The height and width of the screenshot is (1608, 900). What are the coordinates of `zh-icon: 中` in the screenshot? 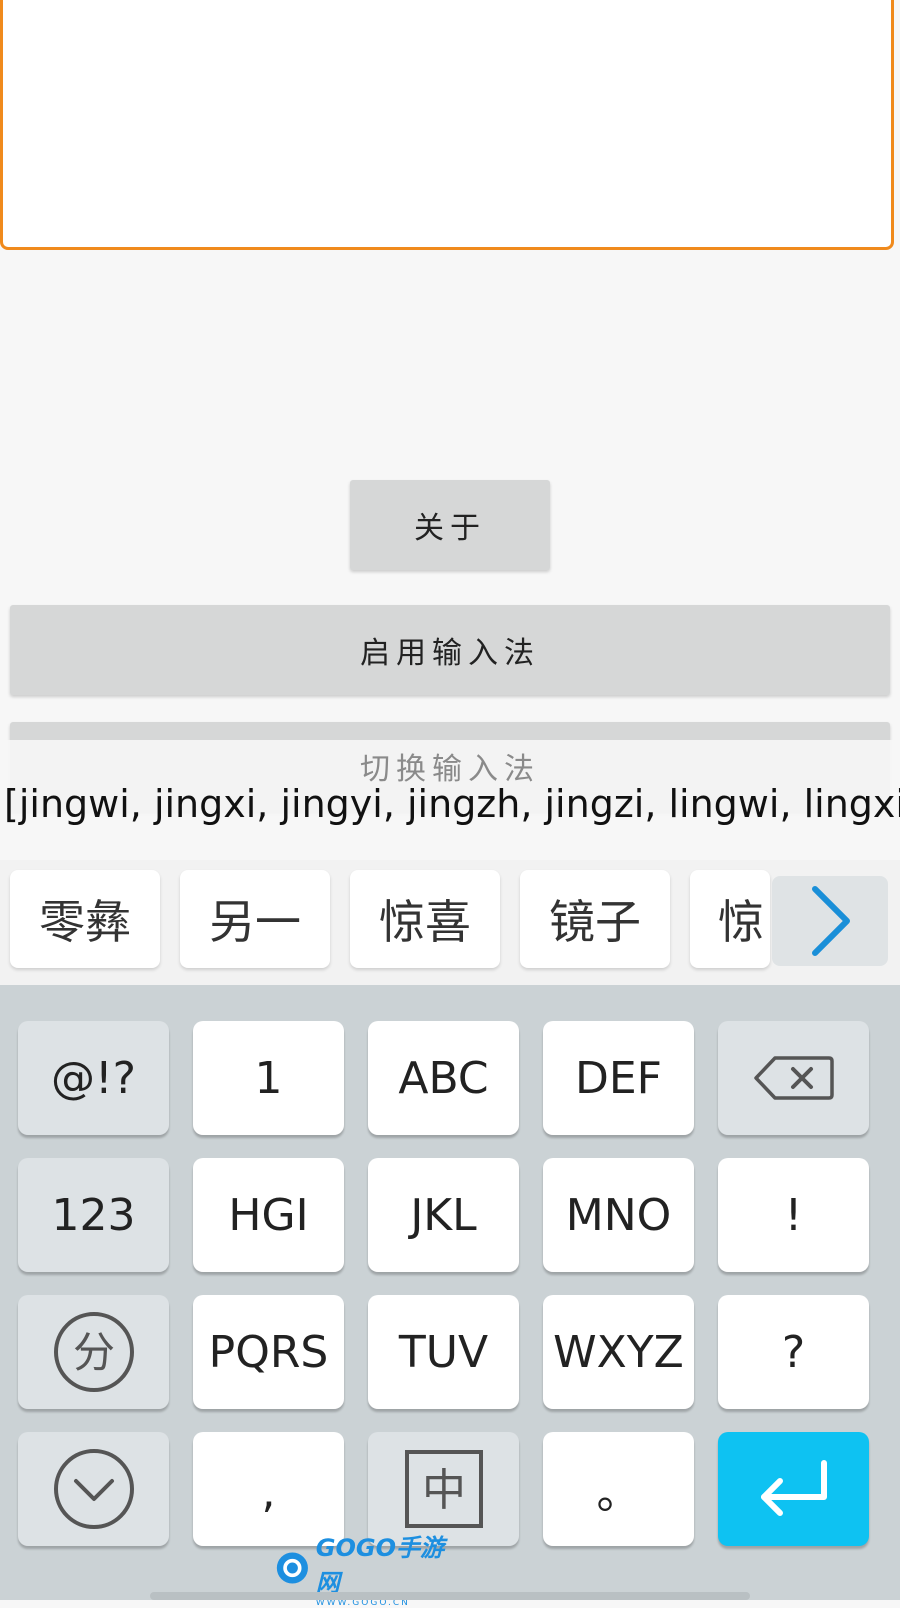 It's located at (443, 1489).